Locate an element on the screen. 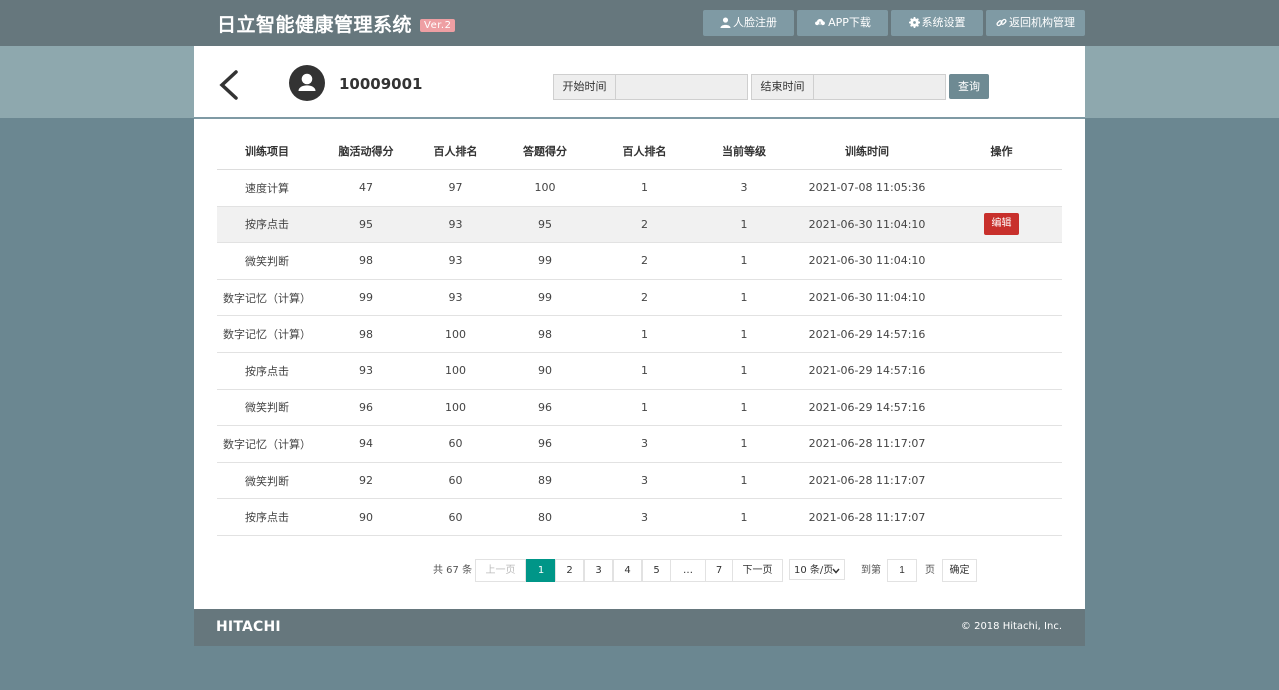 Image resolution: width=1279 pixels, height=690 pixels. cell-action: 编辑 is located at coordinates (1001, 225).